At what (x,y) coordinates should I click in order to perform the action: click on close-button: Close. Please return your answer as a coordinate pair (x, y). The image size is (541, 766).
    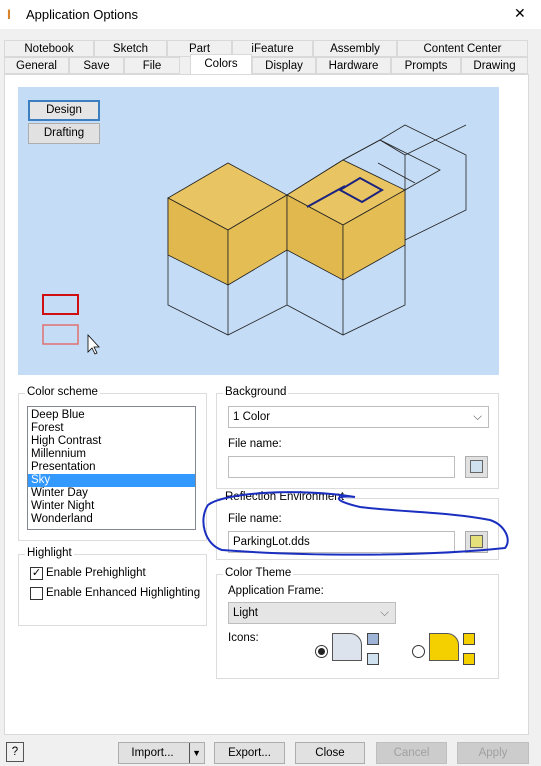
    Looking at the image, I should click on (330, 753).